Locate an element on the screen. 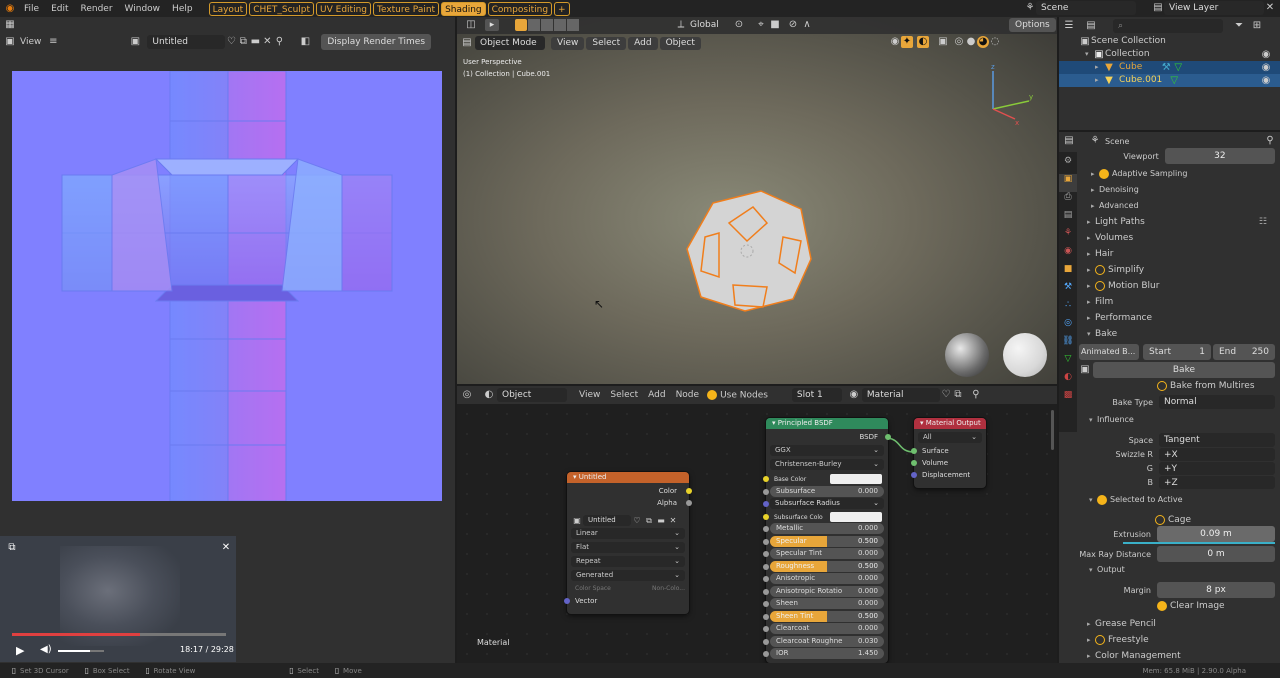 The height and width of the screenshot is (678, 1280). visibility-icon: ◉ is located at coordinates (895, 42).